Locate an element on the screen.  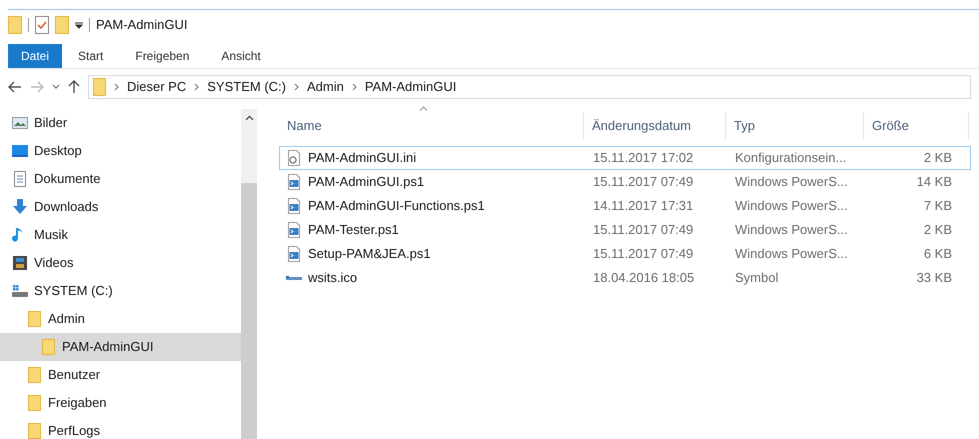
nav-item: Bilder is located at coordinates (120, 123).